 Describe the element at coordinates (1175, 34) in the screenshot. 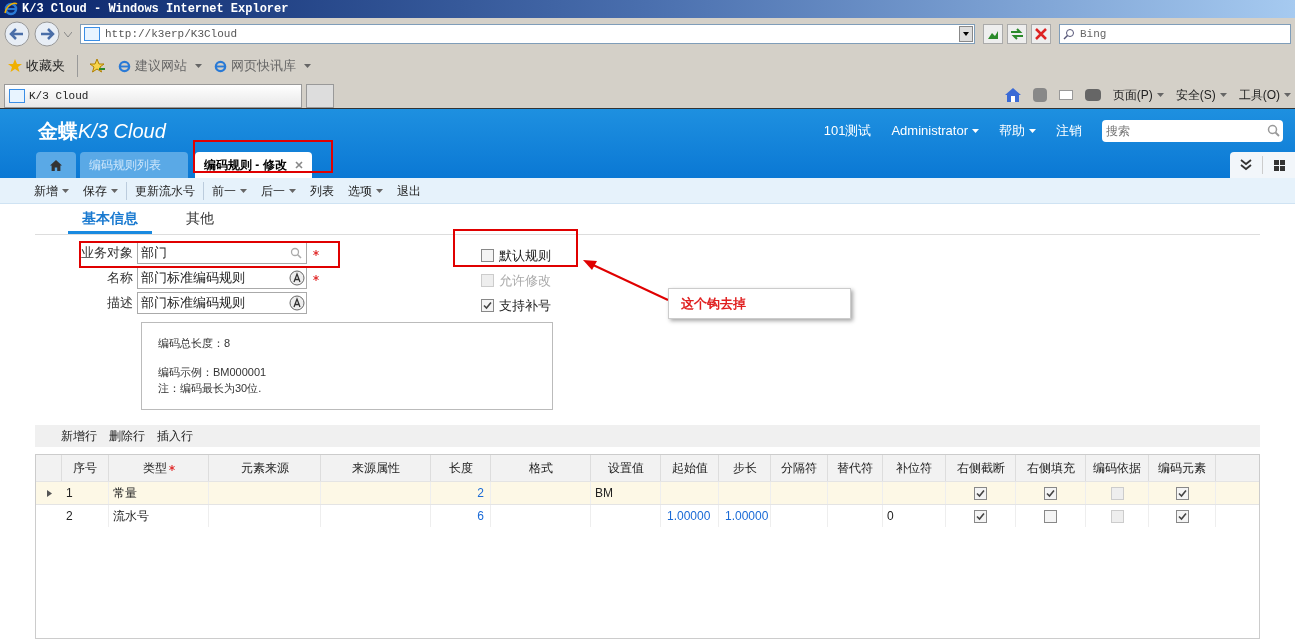

I see `search-field: Bing` at that location.